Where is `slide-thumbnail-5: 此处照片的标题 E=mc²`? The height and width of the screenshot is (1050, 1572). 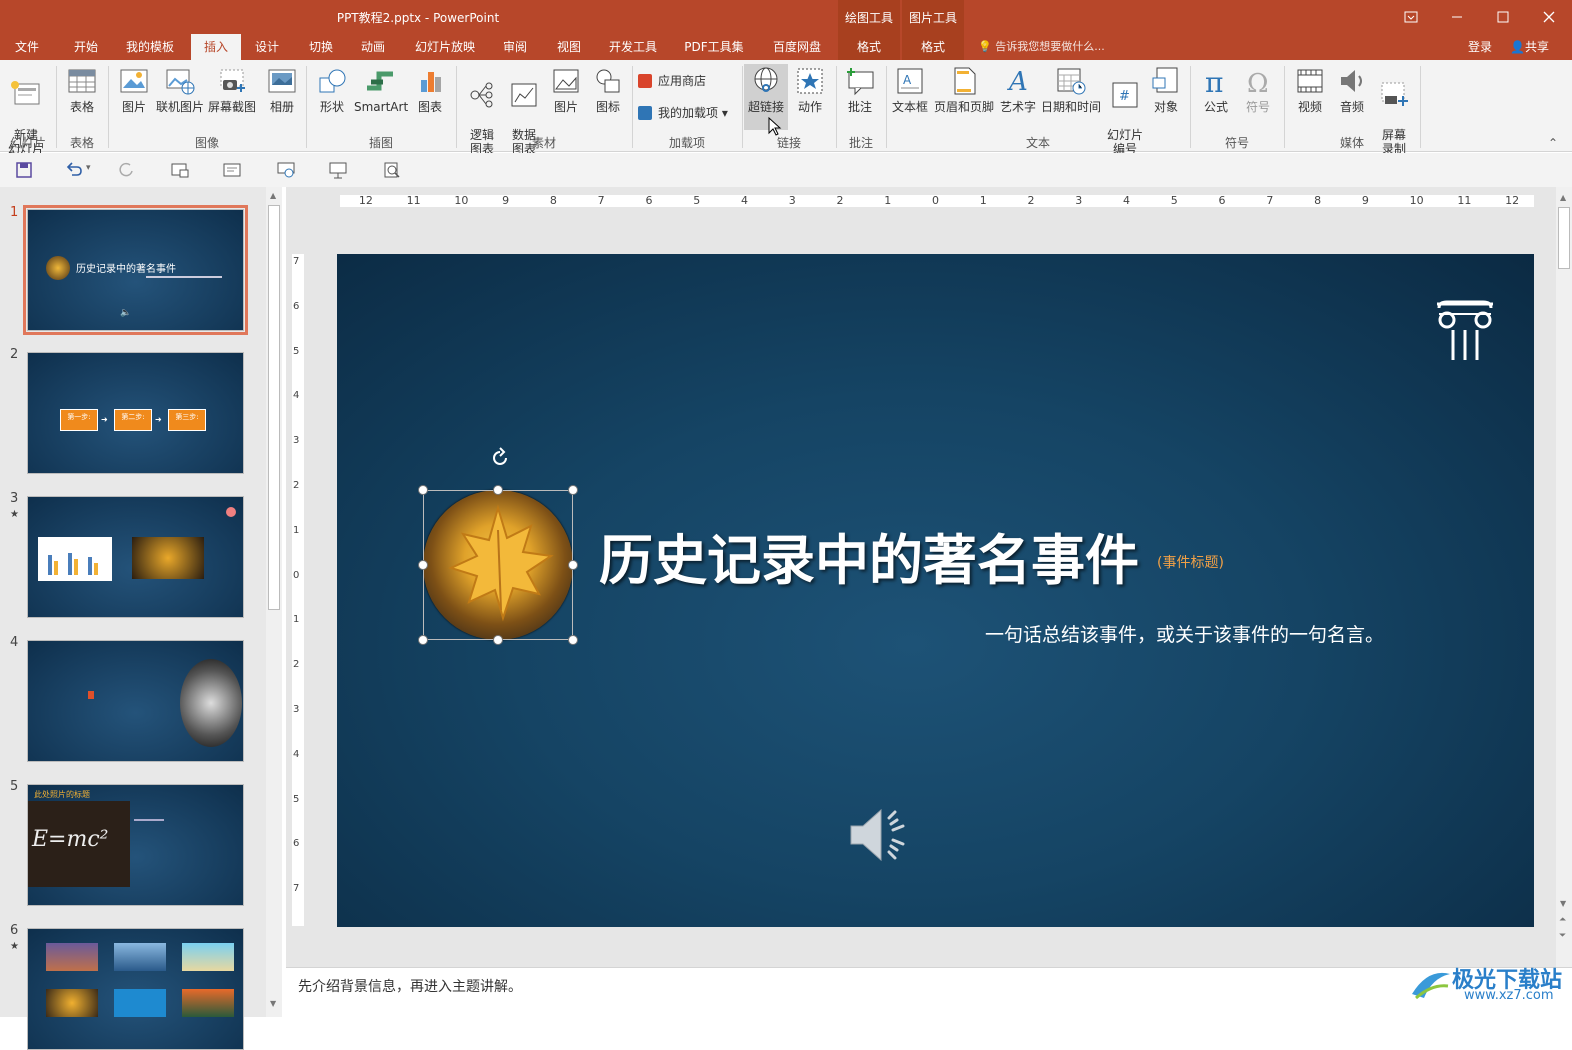 slide-thumbnail-5: 此处照片的标题 E=mc² is located at coordinates (135, 845).